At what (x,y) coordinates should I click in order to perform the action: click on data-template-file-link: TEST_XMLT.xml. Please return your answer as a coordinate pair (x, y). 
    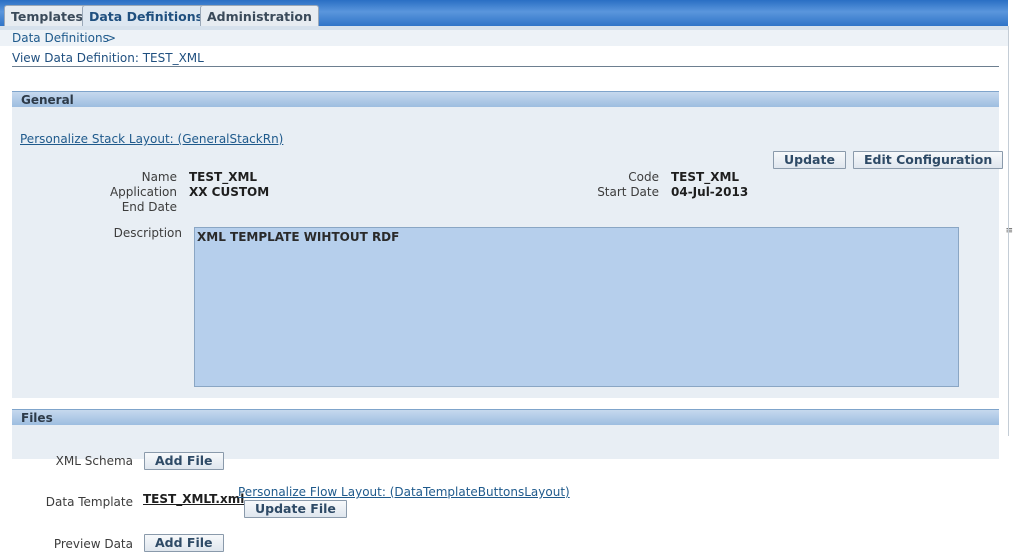
    Looking at the image, I should click on (193, 499).